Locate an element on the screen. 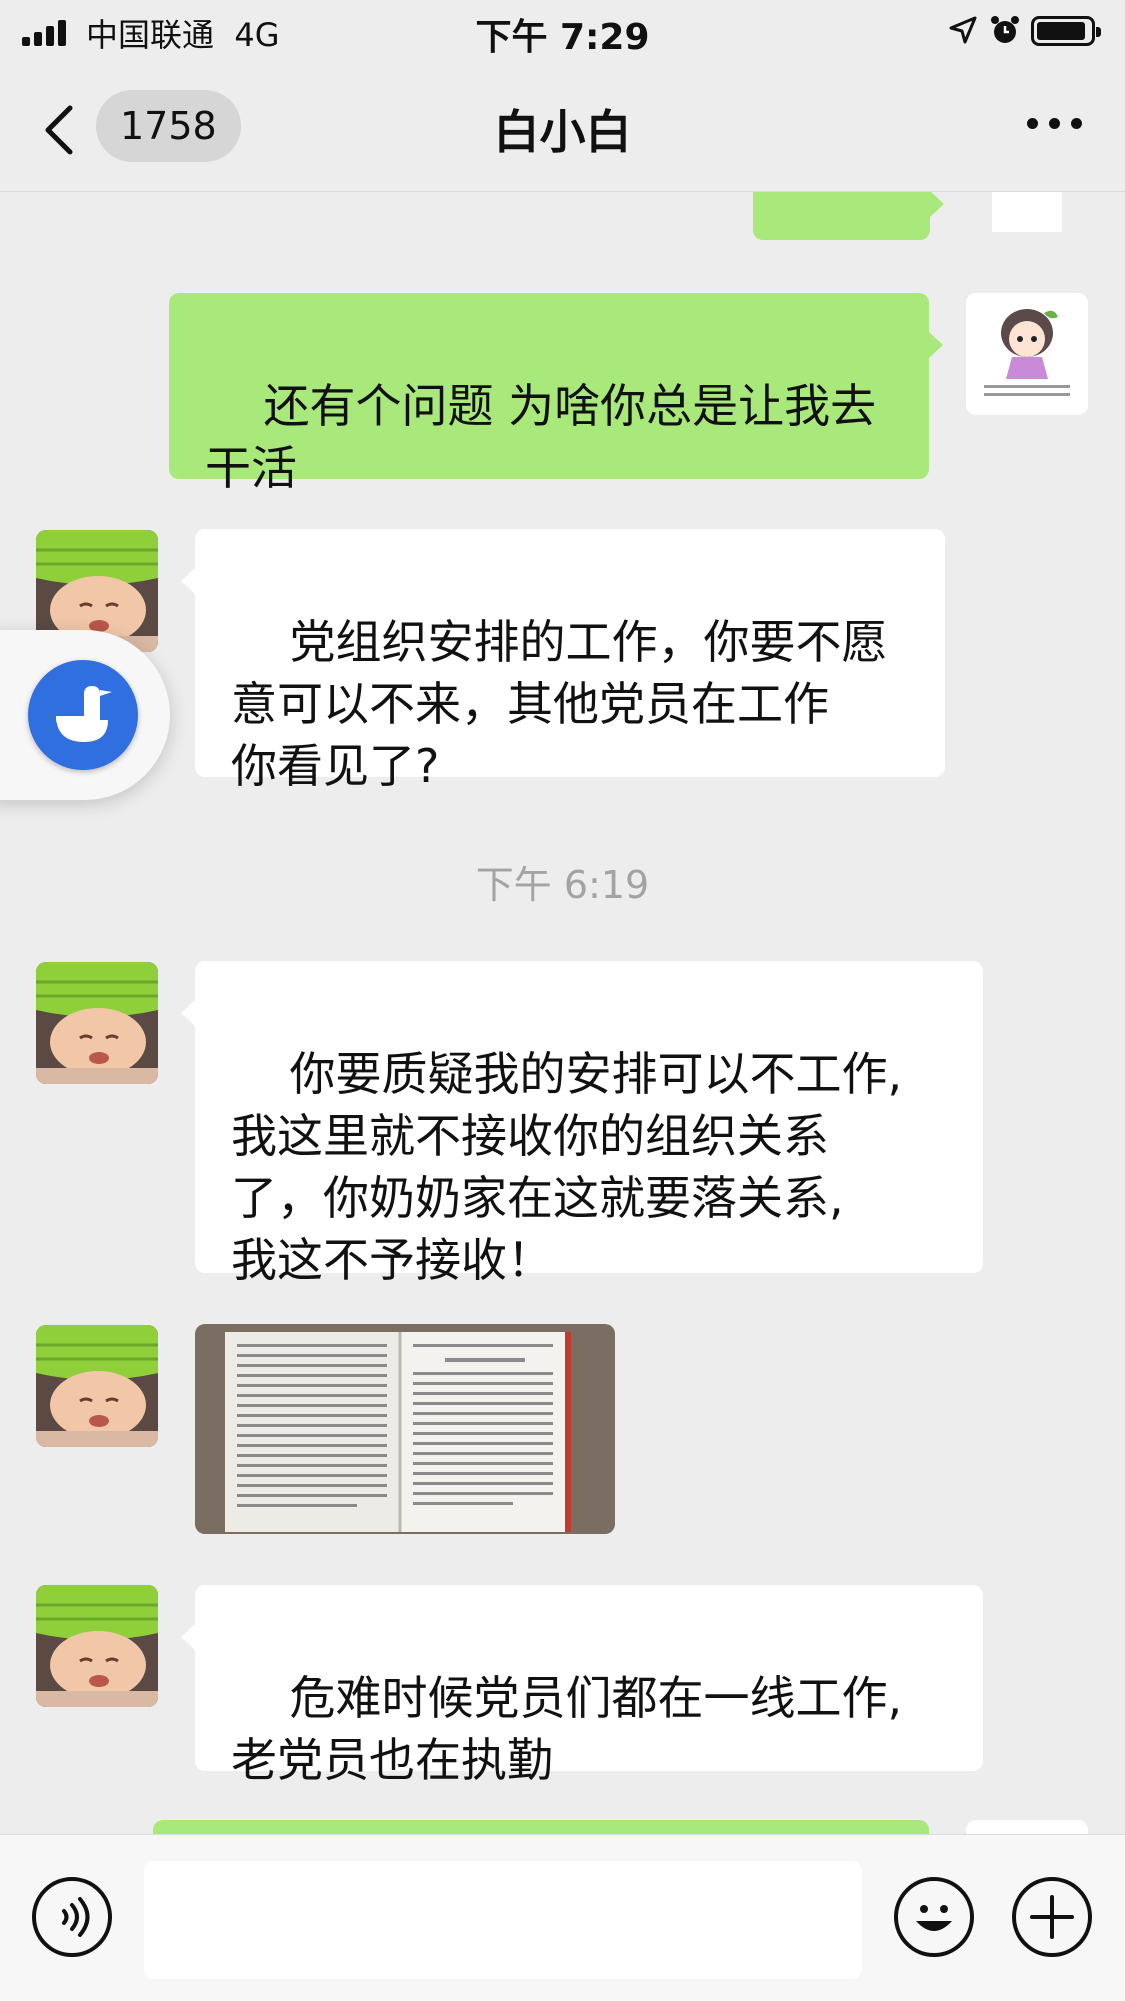  input-bar is located at coordinates (562, 1917).